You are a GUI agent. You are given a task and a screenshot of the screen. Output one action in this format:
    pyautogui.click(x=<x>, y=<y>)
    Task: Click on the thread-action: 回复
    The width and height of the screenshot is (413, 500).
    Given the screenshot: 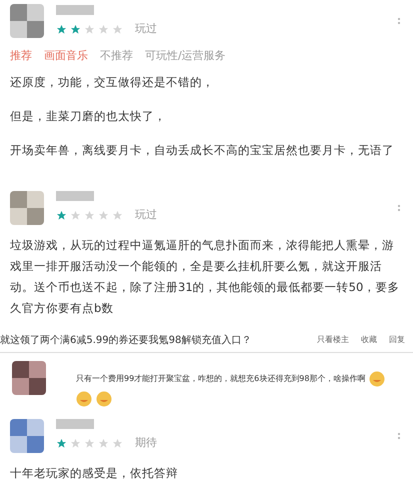 What is the action you would take?
    pyautogui.click(x=397, y=340)
    